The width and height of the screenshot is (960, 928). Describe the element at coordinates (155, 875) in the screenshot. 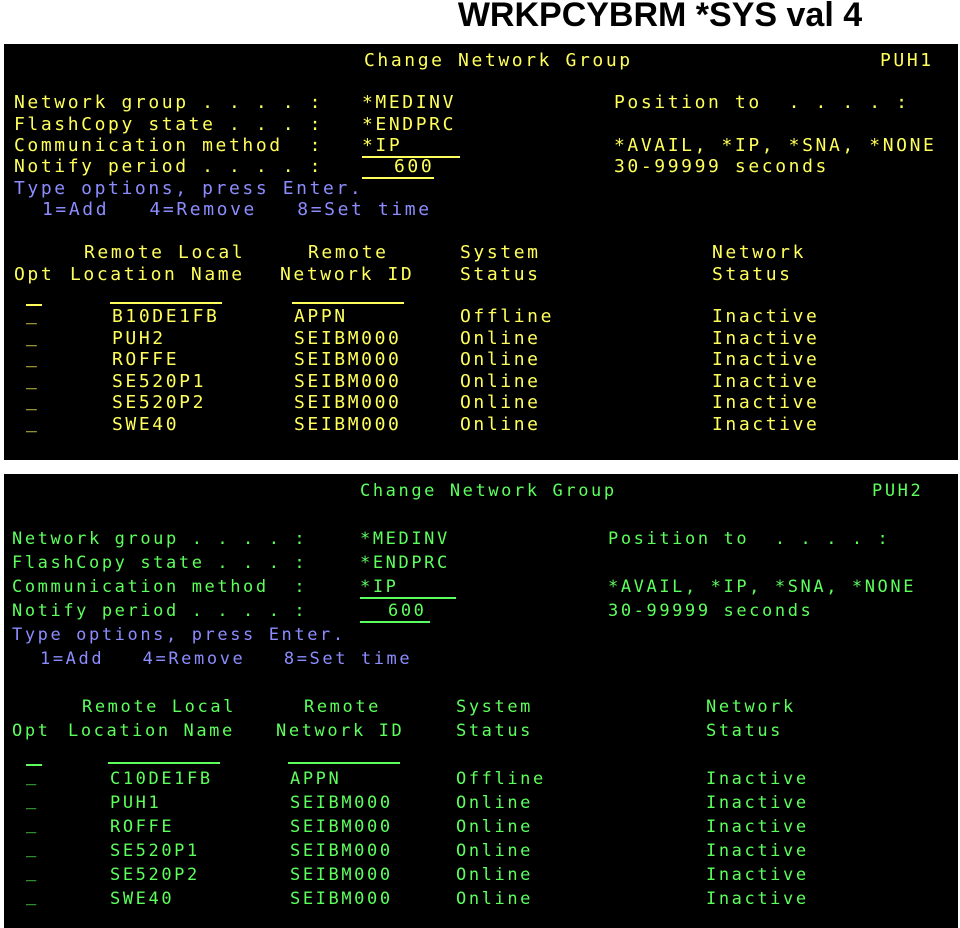

I see `location-name: SE520P2` at that location.